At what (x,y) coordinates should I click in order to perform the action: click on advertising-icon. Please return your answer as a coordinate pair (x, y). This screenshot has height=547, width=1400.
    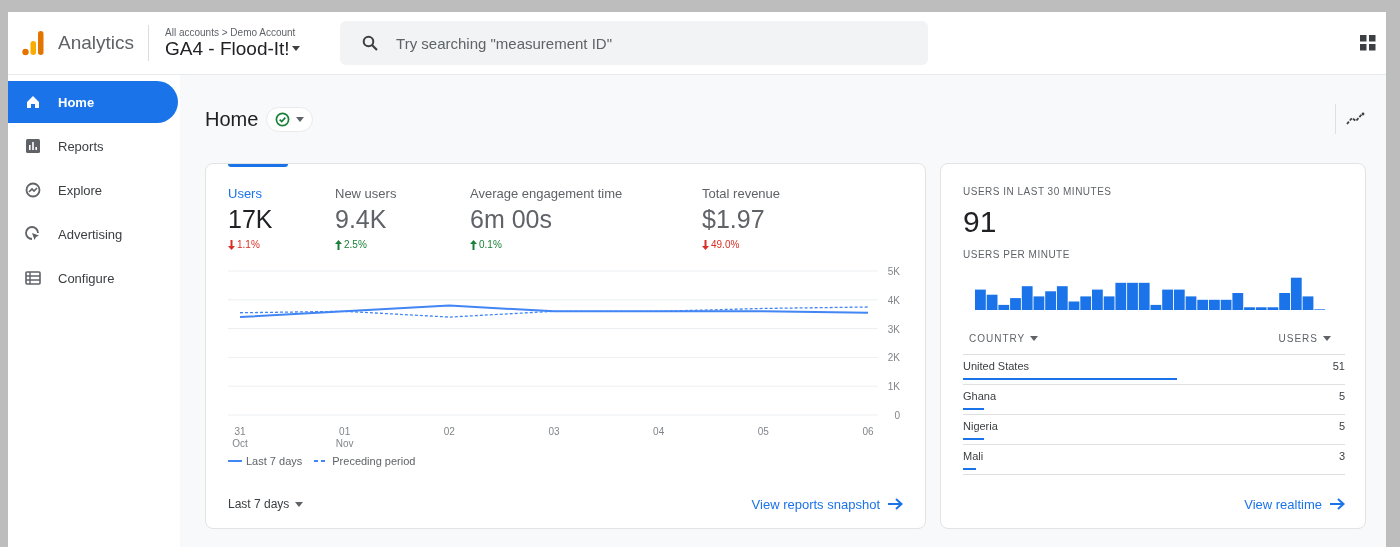
    Looking at the image, I should click on (33, 234).